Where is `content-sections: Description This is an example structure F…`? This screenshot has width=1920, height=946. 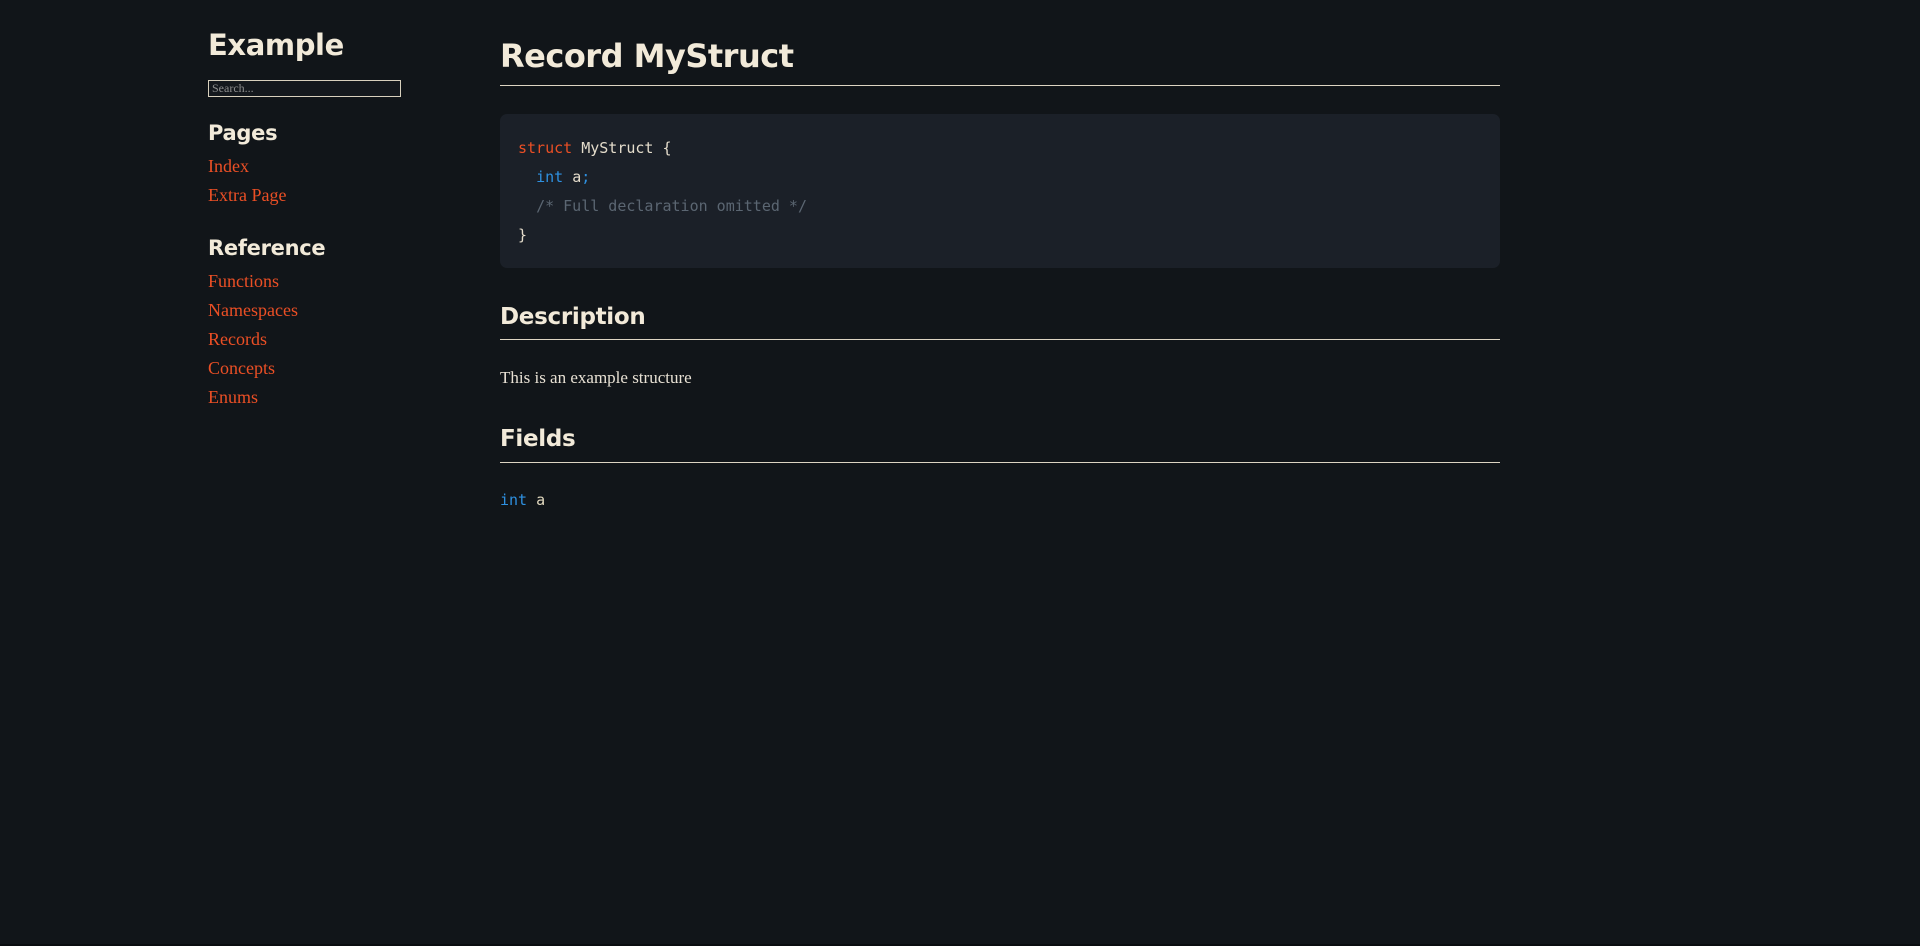 content-sections: Description This is an example structure F… is located at coordinates (1000, 407).